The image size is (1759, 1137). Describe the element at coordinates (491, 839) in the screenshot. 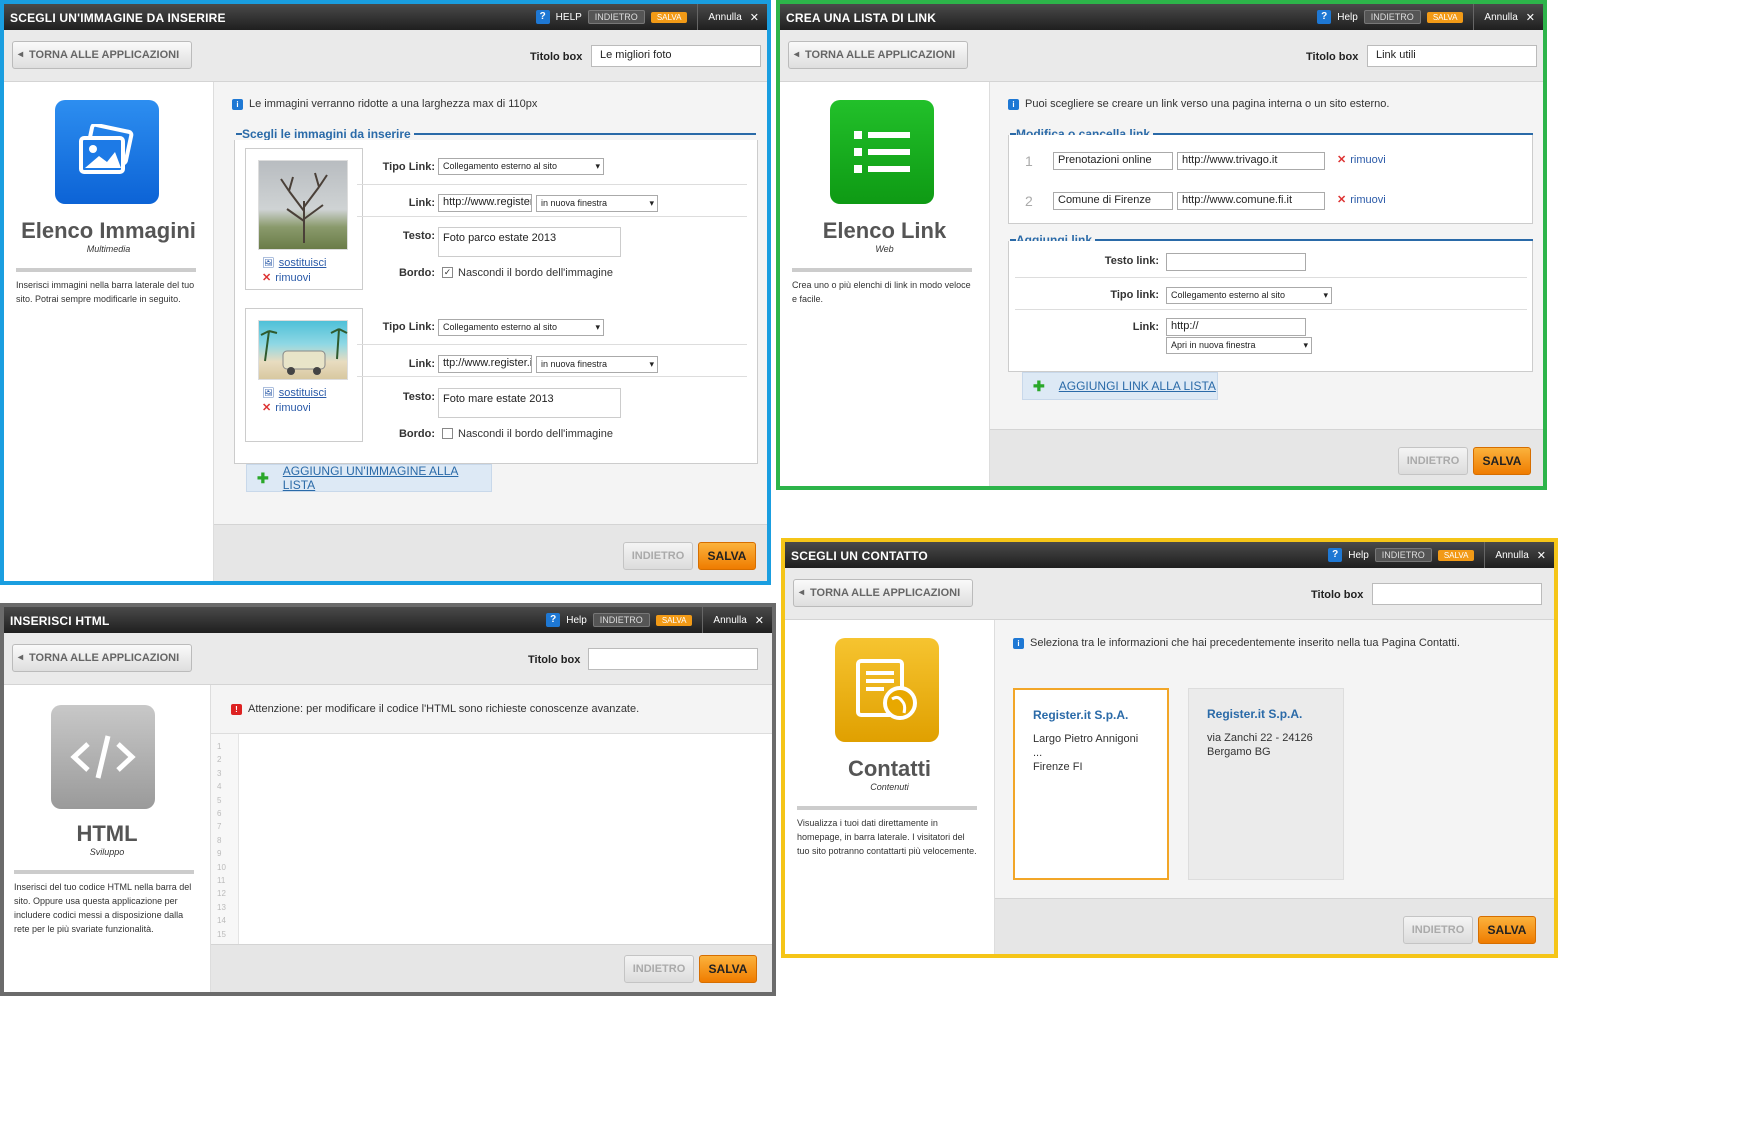

I see `code-editor: 1 2 3 4 5 6 7 8 9 10 11 12 13 14 15` at that location.